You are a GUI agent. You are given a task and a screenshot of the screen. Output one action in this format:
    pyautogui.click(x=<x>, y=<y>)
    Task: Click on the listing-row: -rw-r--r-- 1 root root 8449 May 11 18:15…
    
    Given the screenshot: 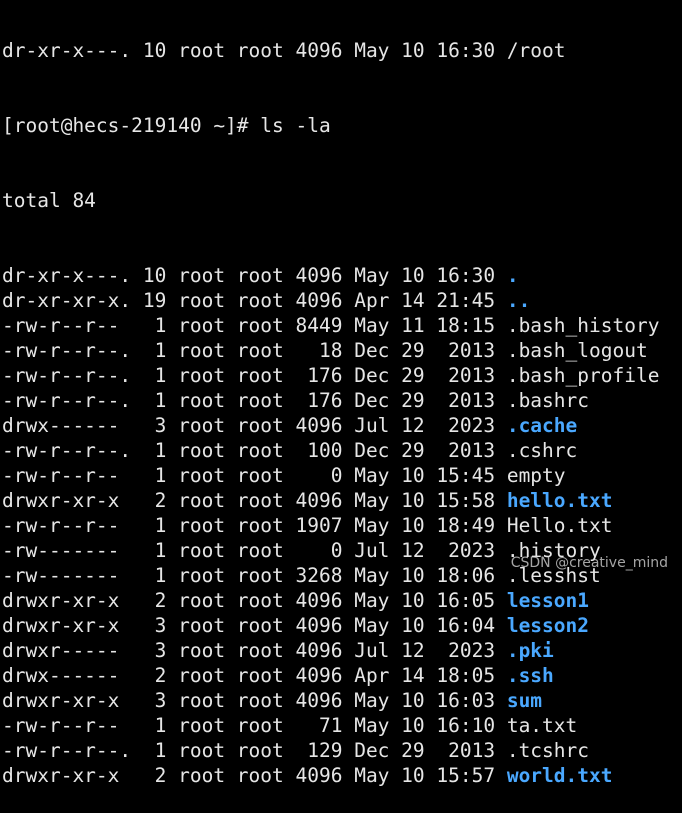 What is the action you would take?
    pyautogui.click(x=342, y=325)
    